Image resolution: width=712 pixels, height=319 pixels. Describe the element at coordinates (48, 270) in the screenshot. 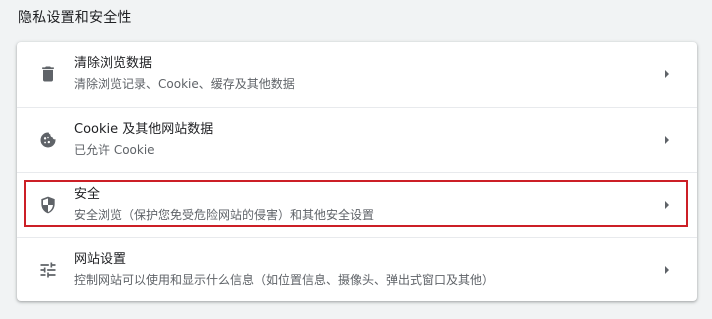

I see `tune-icon` at that location.